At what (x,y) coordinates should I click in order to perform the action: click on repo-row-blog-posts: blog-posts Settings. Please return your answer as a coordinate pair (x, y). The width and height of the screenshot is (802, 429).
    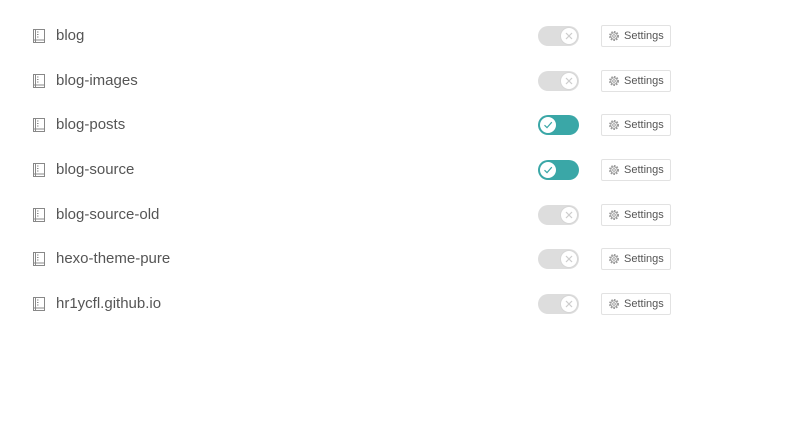
    Looking at the image, I should click on (401, 125).